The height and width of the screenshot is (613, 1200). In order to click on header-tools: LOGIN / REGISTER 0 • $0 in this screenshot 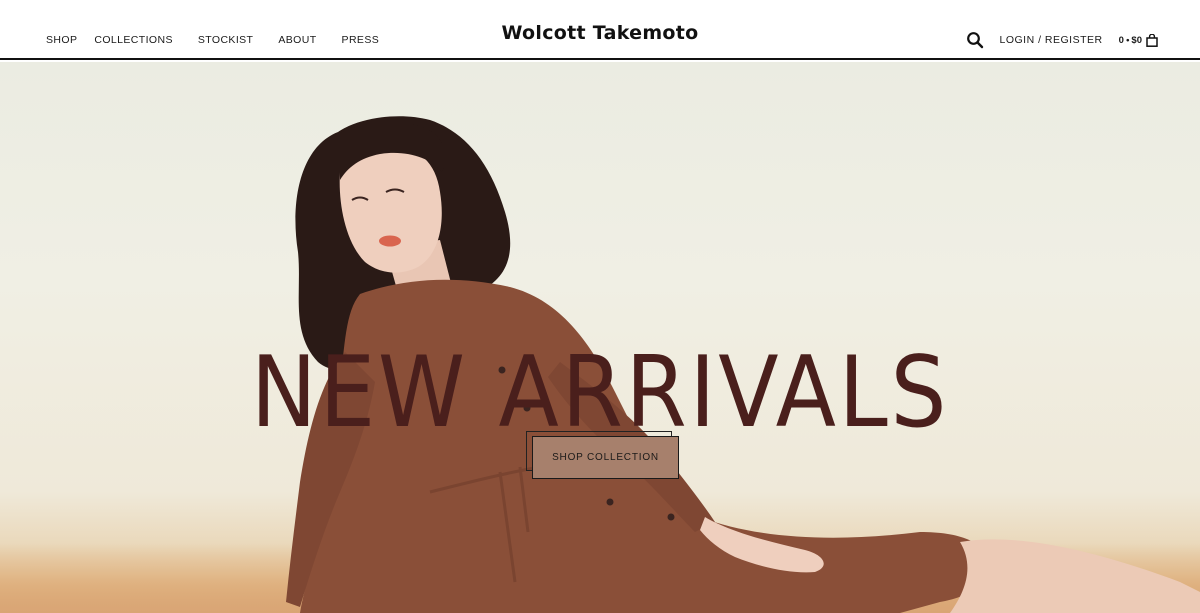, I will do `click(1062, 40)`.